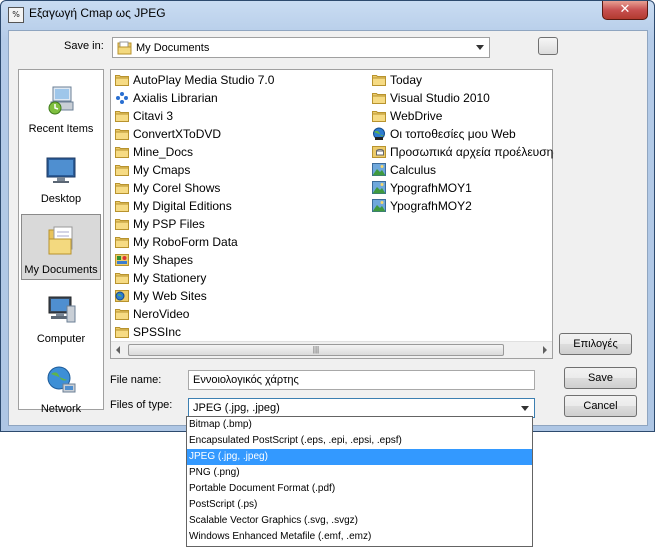 Image resolution: width=657 pixels, height=548 pixels. I want to click on horizontal-scrollbar: |||, so click(331, 349).